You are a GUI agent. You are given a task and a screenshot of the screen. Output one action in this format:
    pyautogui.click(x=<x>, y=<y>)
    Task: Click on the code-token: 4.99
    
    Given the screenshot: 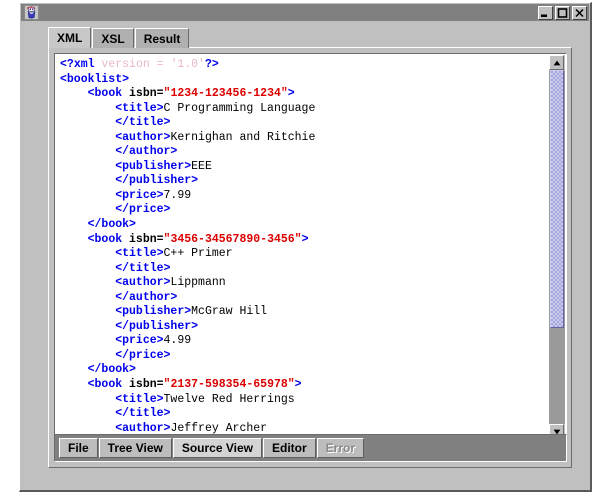 What is the action you would take?
    pyautogui.click(x=177, y=341)
    